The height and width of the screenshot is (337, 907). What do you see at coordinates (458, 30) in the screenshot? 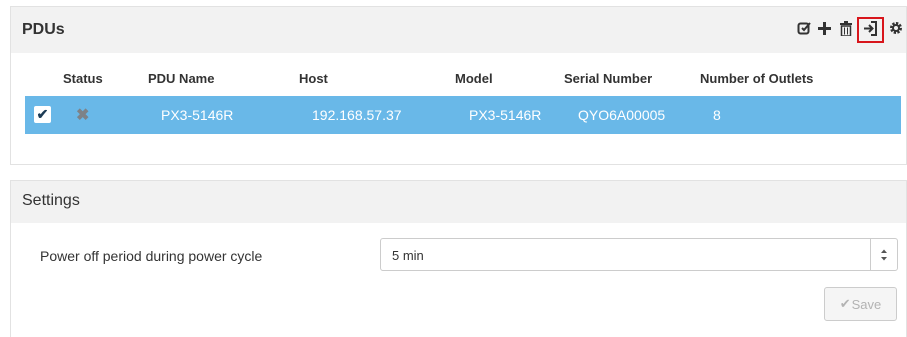
I see `pdus-panel-header: PDUs` at bounding box center [458, 30].